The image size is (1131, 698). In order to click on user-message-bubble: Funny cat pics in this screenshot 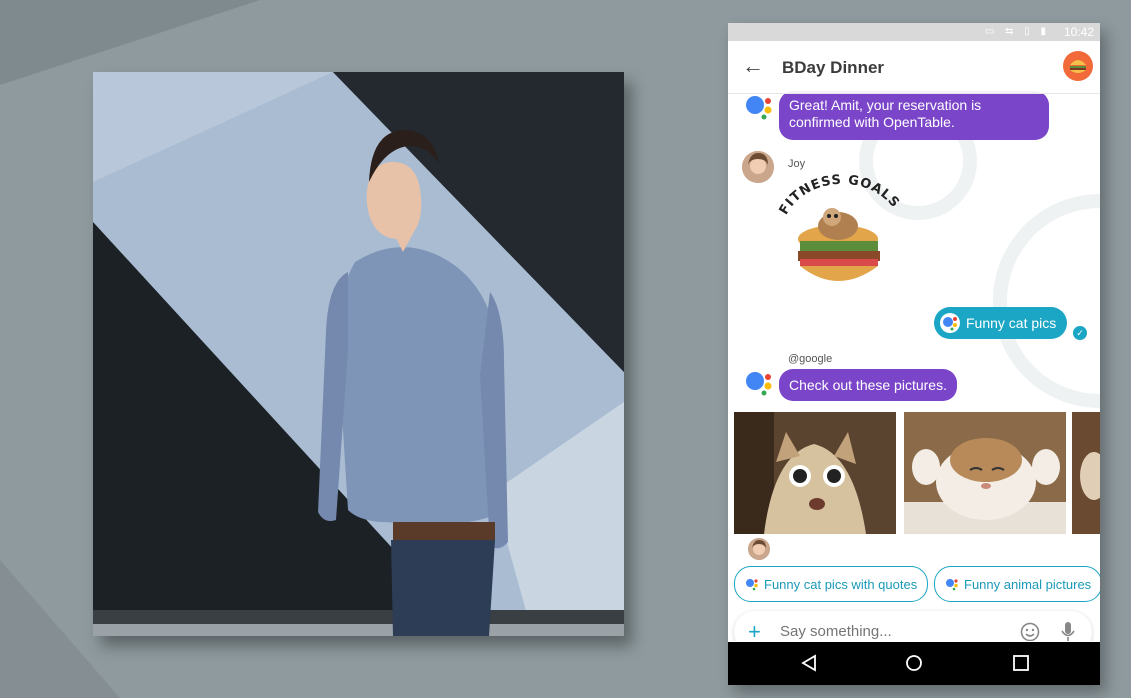, I will do `click(1001, 323)`.